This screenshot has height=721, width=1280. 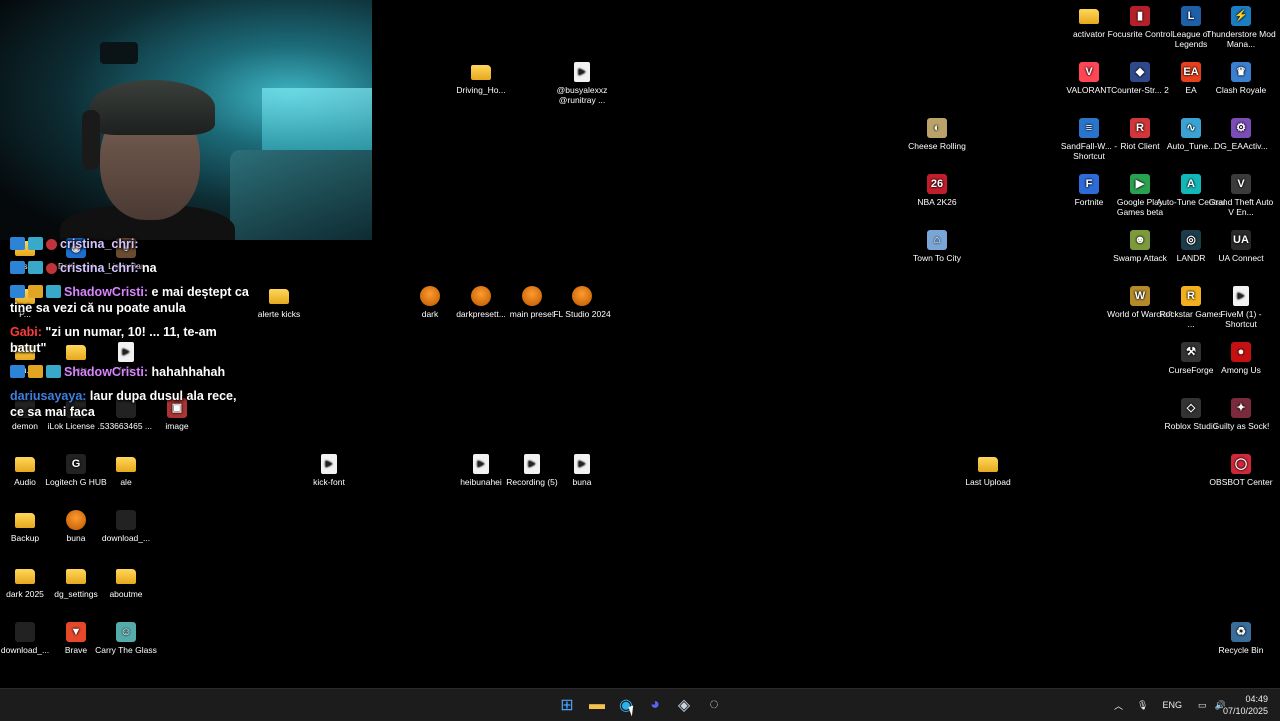 What do you see at coordinates (1241, 184) in the screenshot?
I see `app-icon: V` at bounding box center [1241, 184].